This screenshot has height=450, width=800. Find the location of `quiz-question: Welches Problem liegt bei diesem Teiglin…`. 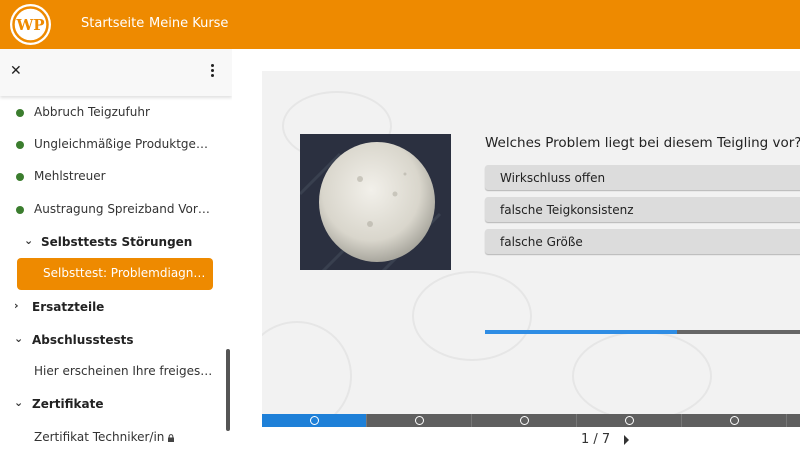

quiz-question: Welches Problem liegt bei diesem Teiglin… is located at coordinates (642, 143).